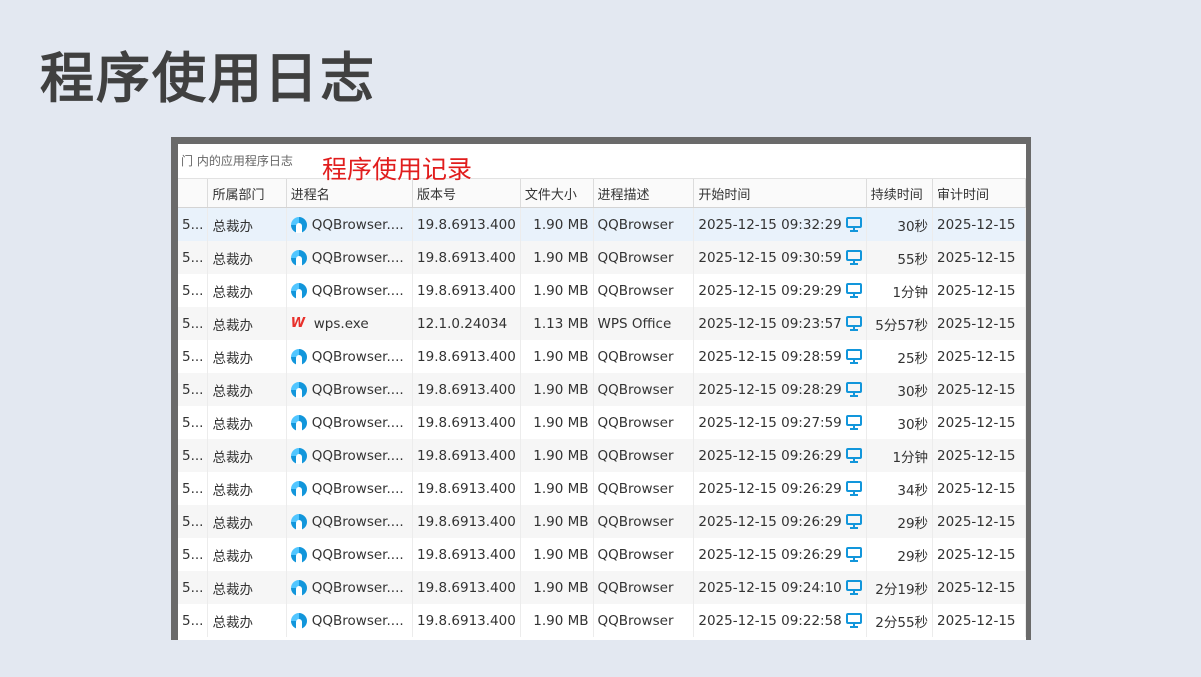 The height and width of the screenshot is (677, 1201). I want to click on cell-duration: 55秒, so click(900, 257).